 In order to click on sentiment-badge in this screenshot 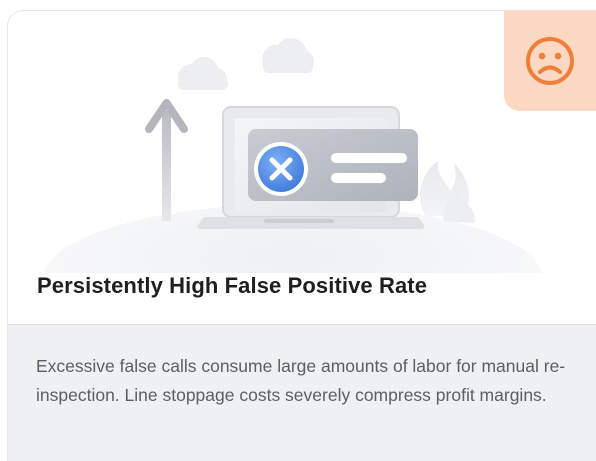, I will do `click(550, 61)`.